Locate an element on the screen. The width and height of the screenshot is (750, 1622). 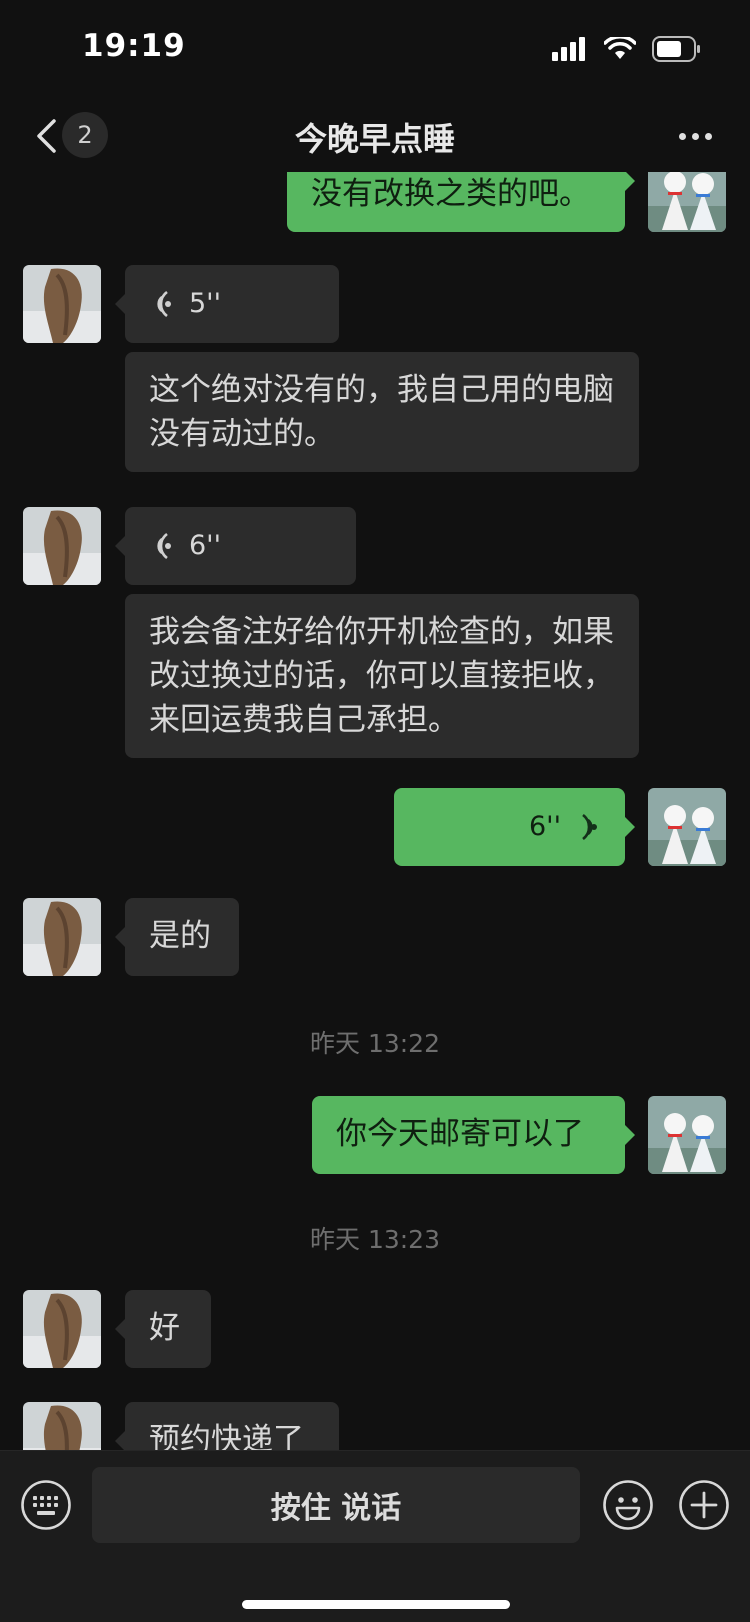
timestamp: 昨天 13:23 is located at coordinates (375, 1239).